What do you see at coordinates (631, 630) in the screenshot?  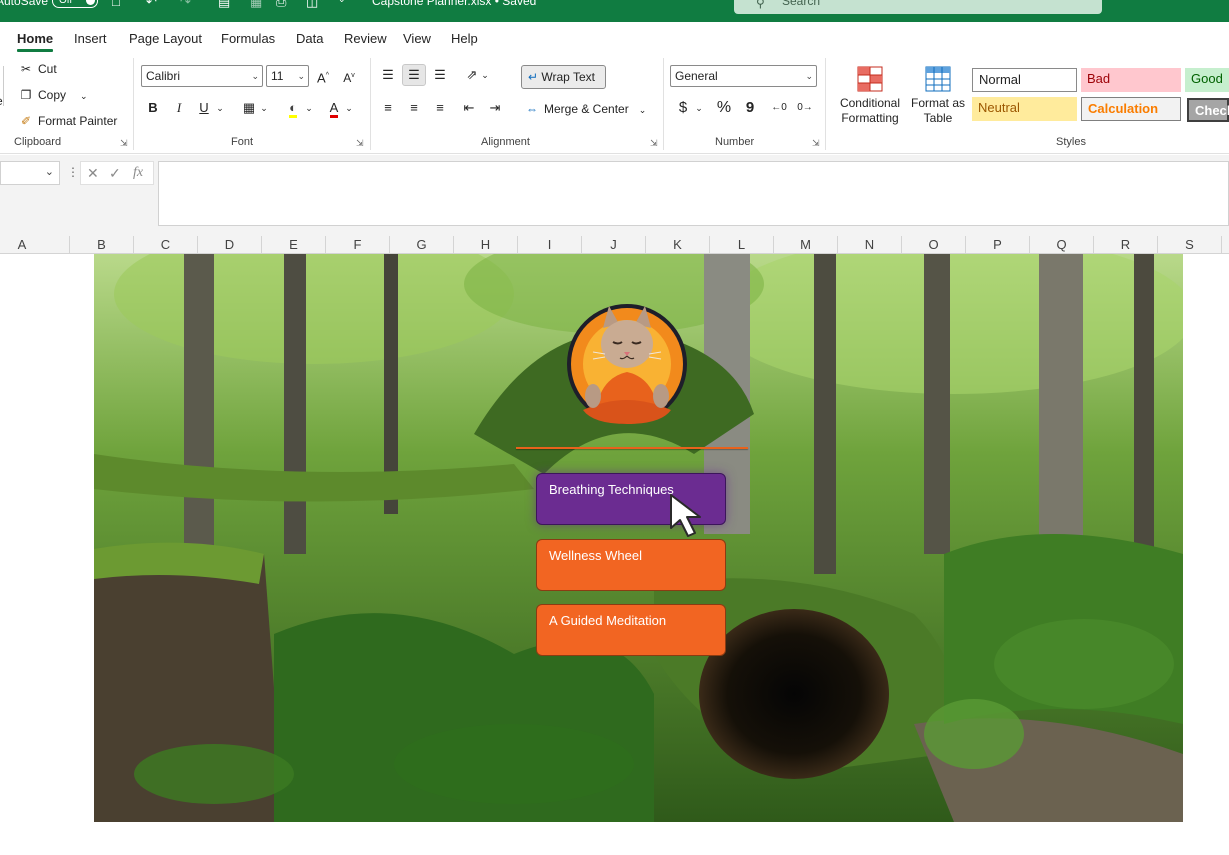 I see `guided-meditation-button: A Guided Meditation` at bounding box center [631, 630].